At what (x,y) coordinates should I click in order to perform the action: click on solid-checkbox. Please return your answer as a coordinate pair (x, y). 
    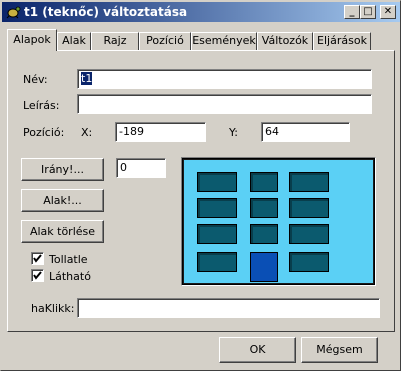
    Looking at the image, I should click on (37, 258).